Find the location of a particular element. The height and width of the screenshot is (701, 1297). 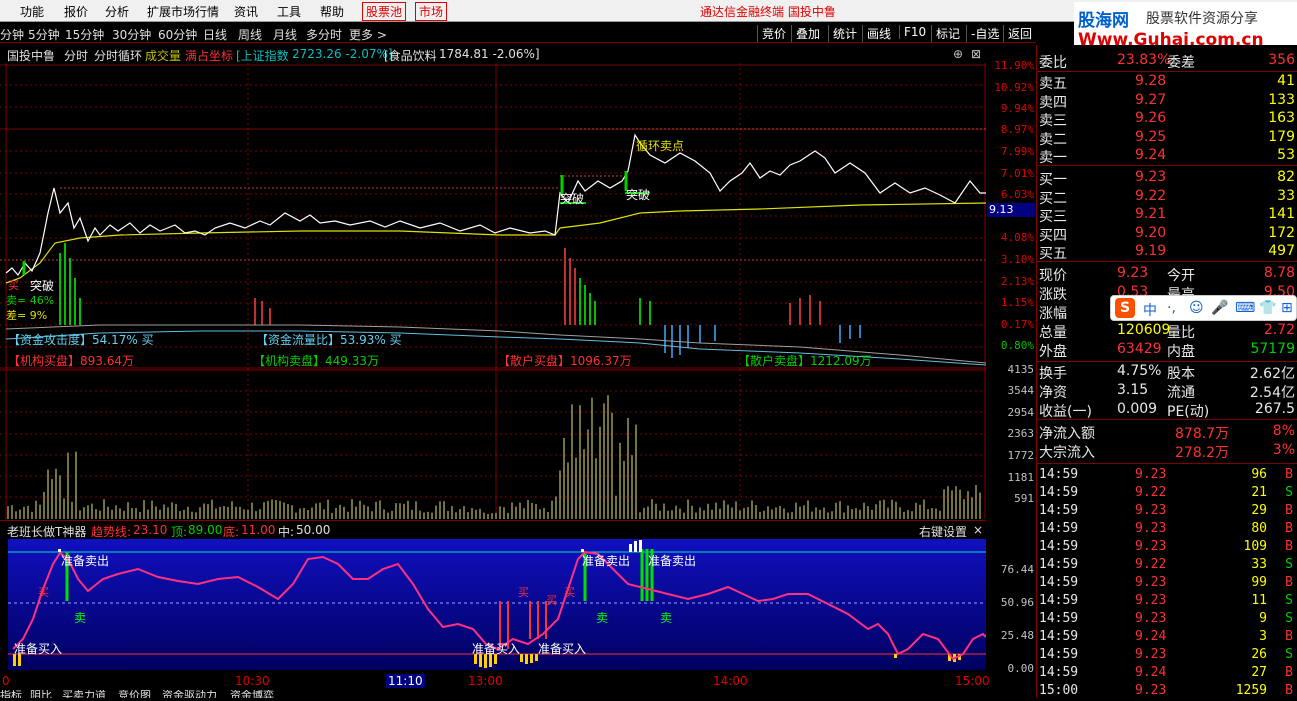

stat-row: 总量 120609 量比 2.72 is located at coordinates (1167, 331).